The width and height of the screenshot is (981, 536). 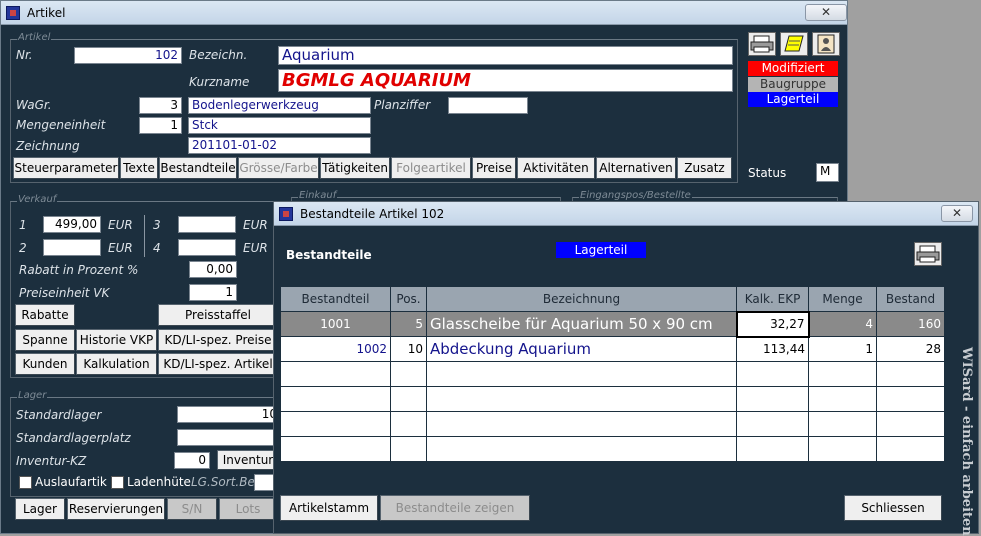 I want to click on col-header-bestand: Bestand, so click(x=910, y=299).